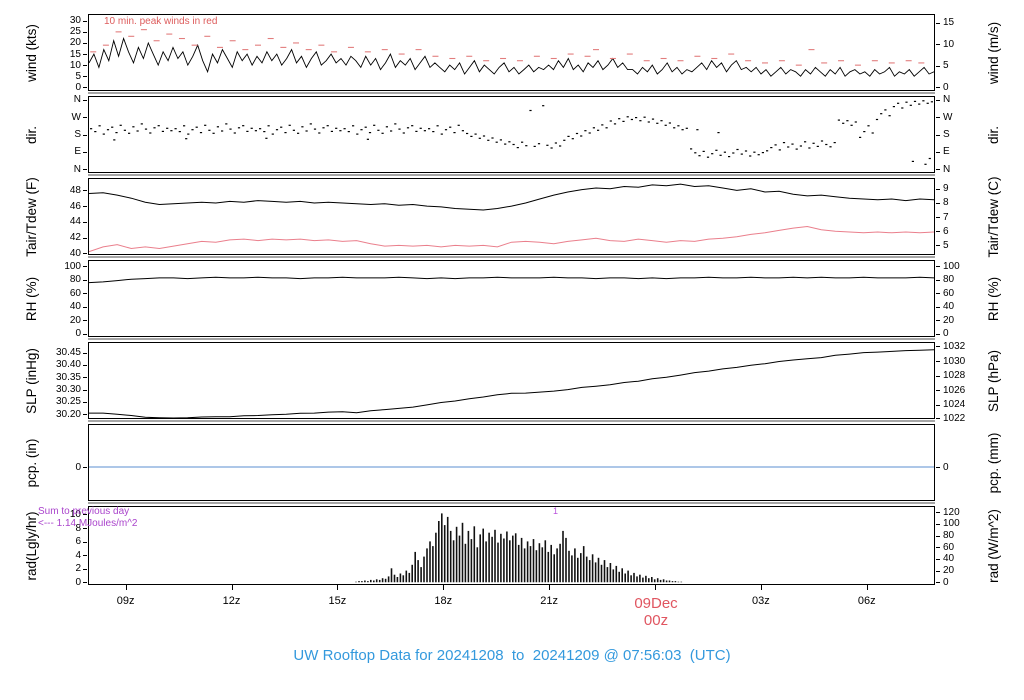  I want to click on y-tick-label: 0, so click(78, 334).